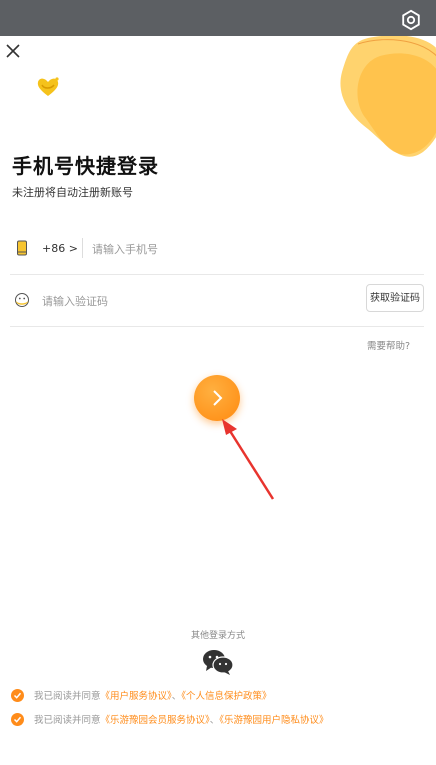 The image size is (436, 765). I want to click on help-link: 需要帮助?, so click(388, 345).